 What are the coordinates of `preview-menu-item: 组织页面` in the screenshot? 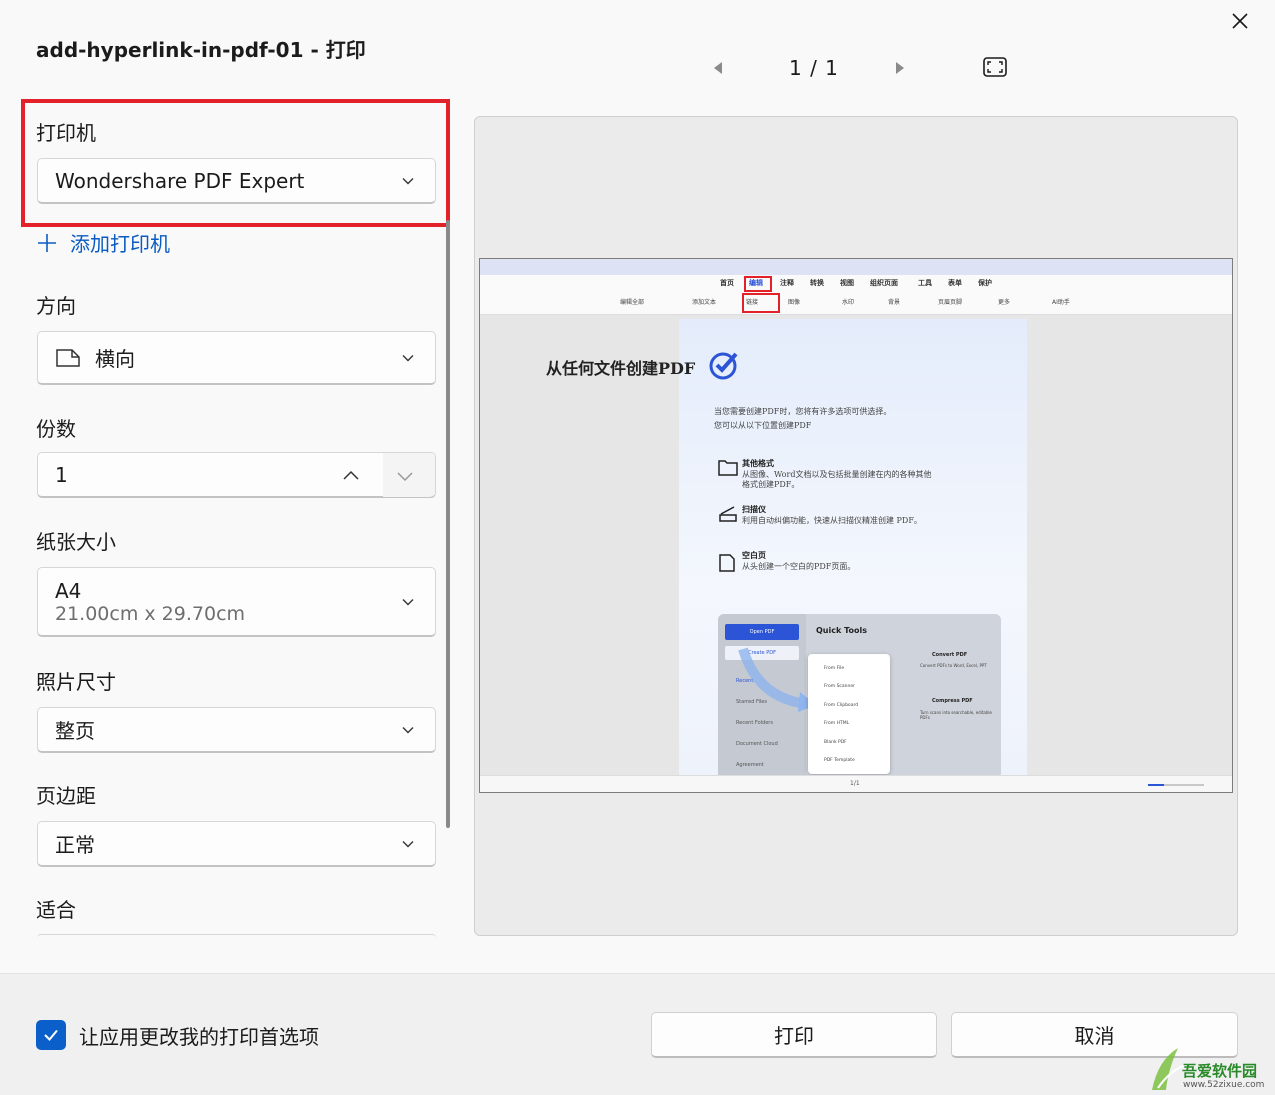 It's located at (884, 283).